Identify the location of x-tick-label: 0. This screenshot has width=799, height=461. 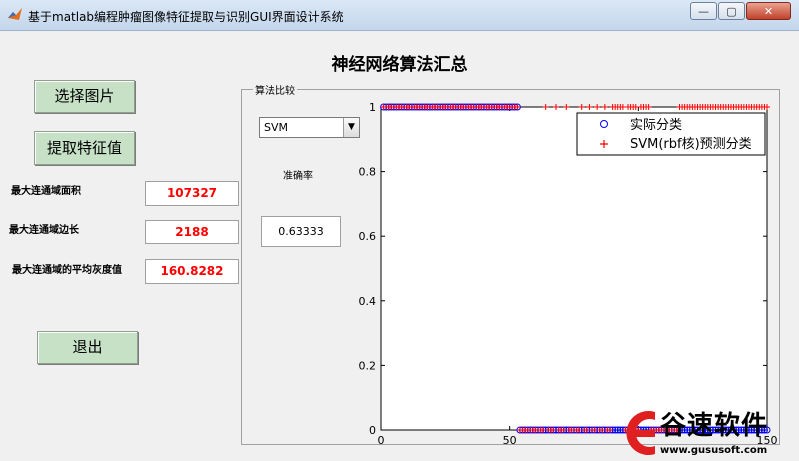
(381, 440).